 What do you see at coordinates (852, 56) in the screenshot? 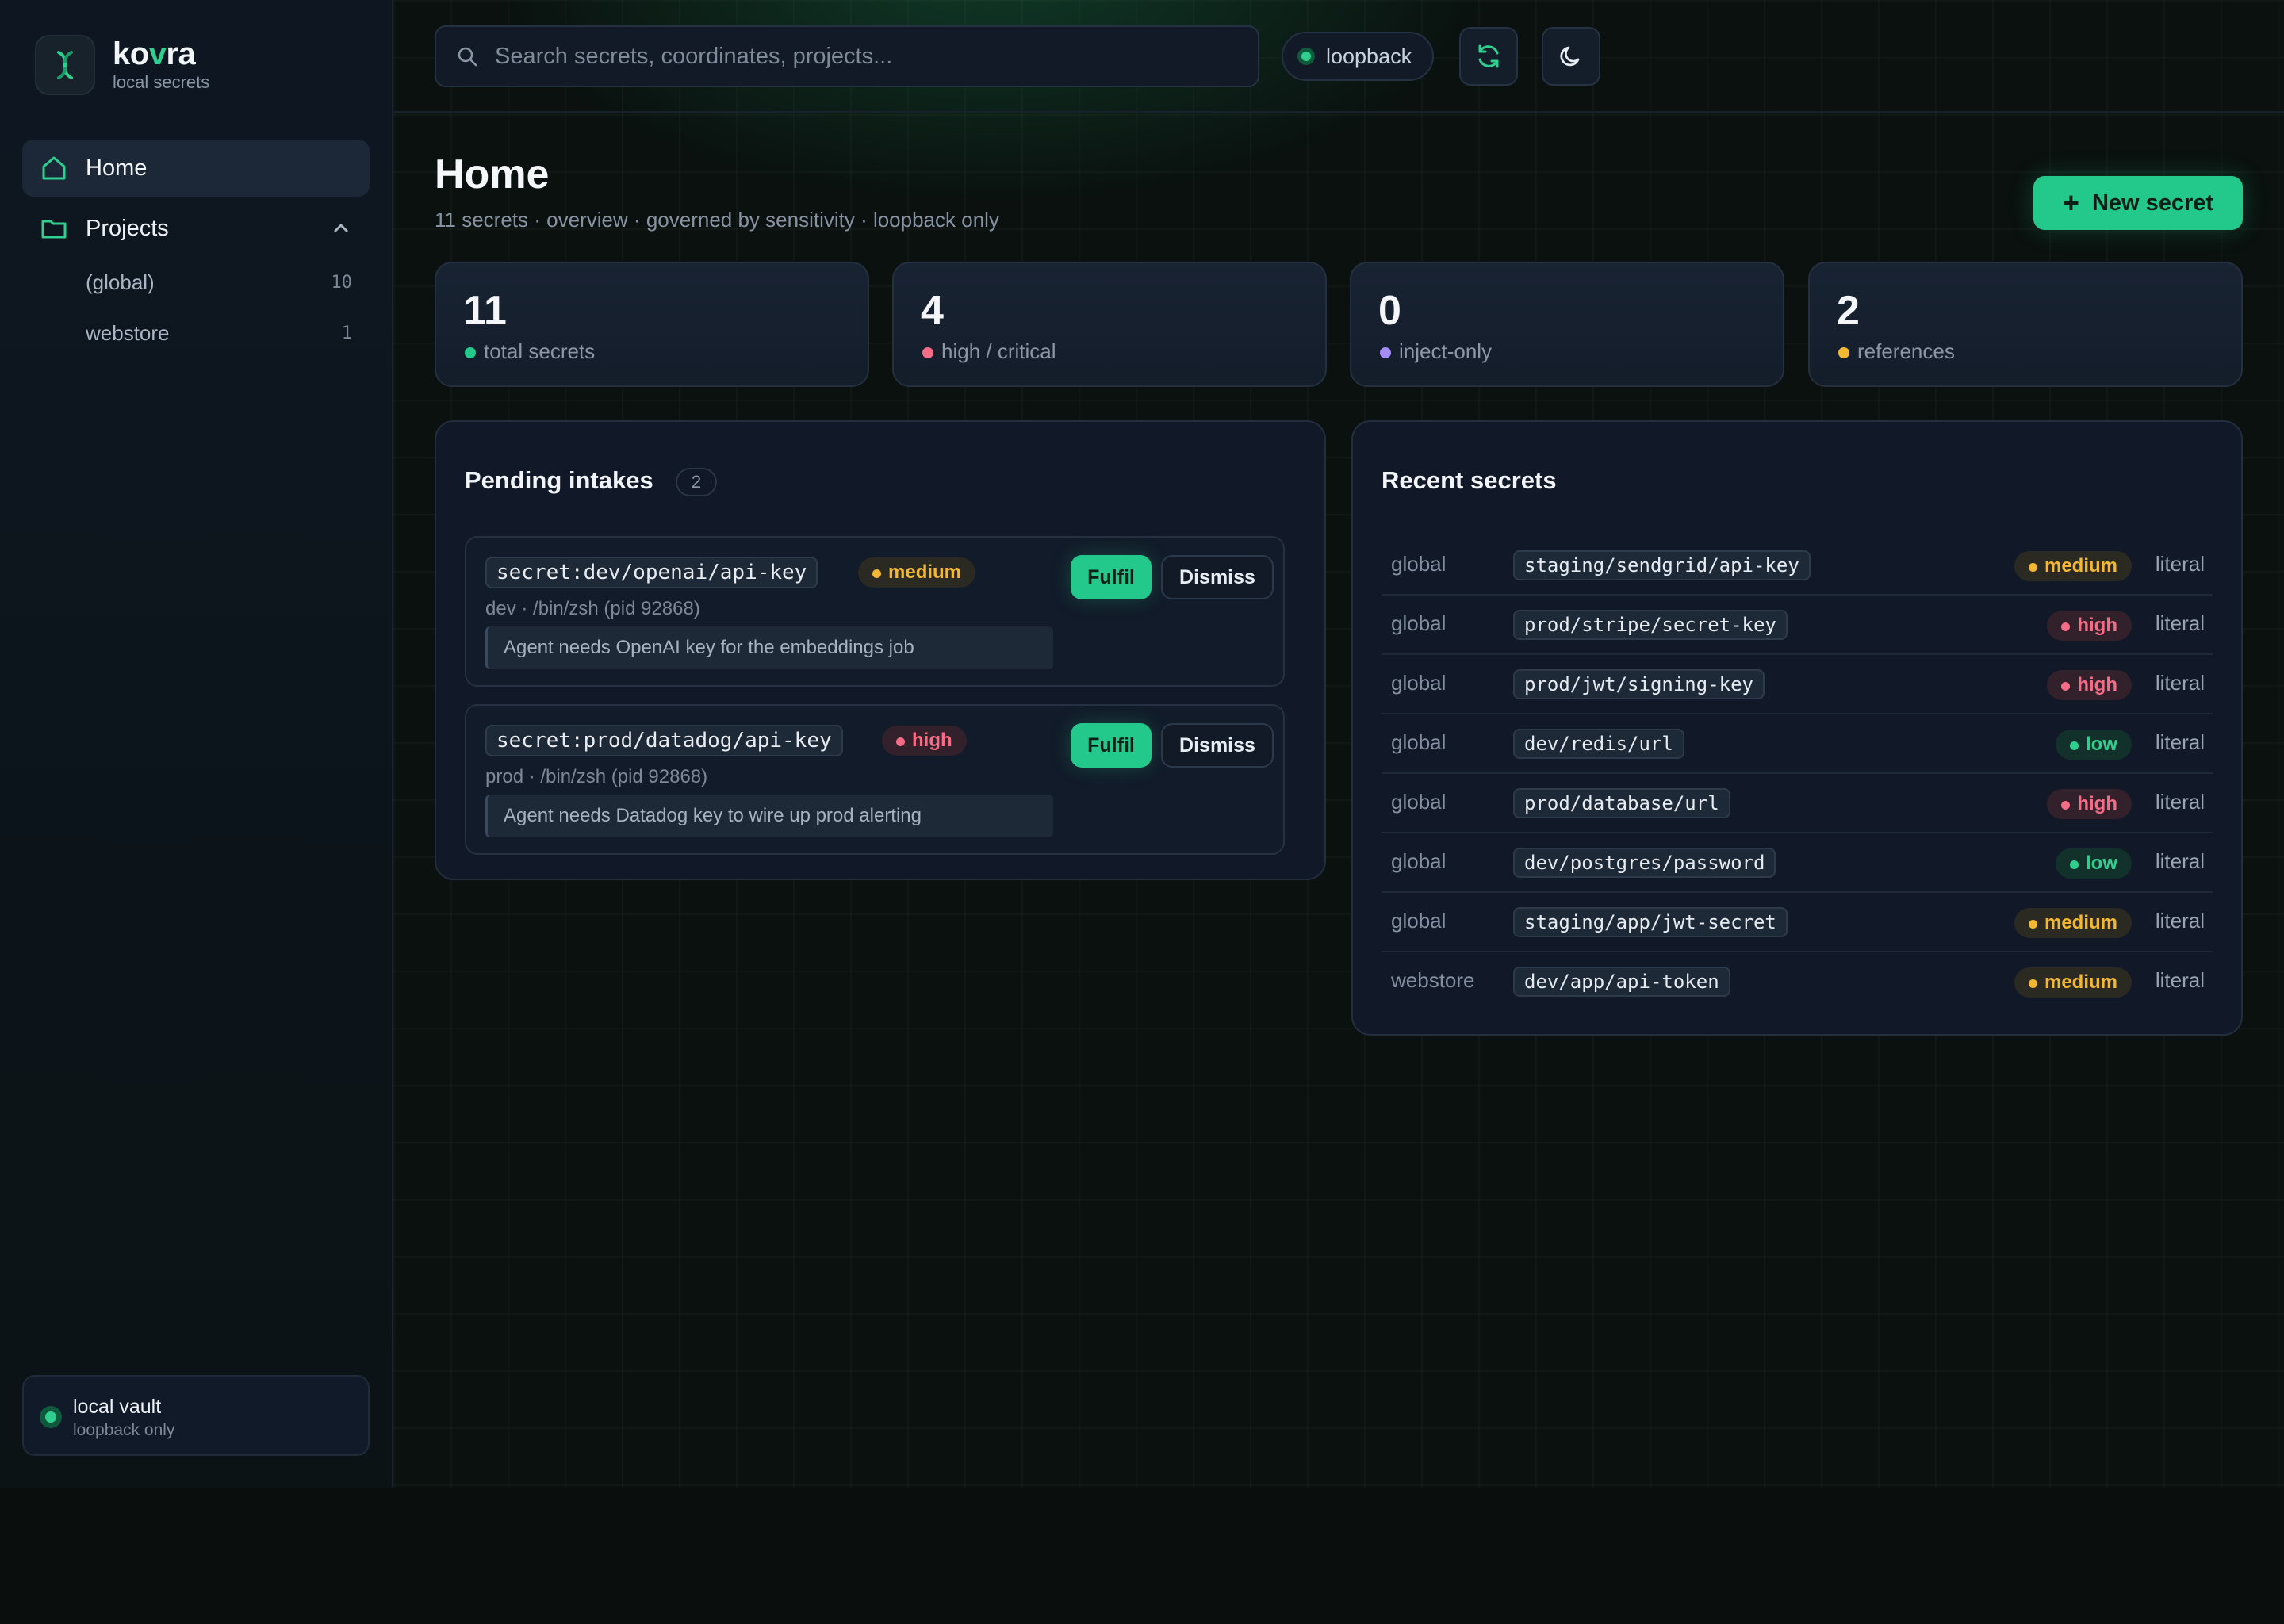
I see `search-input` at bounding box center [852, 56].